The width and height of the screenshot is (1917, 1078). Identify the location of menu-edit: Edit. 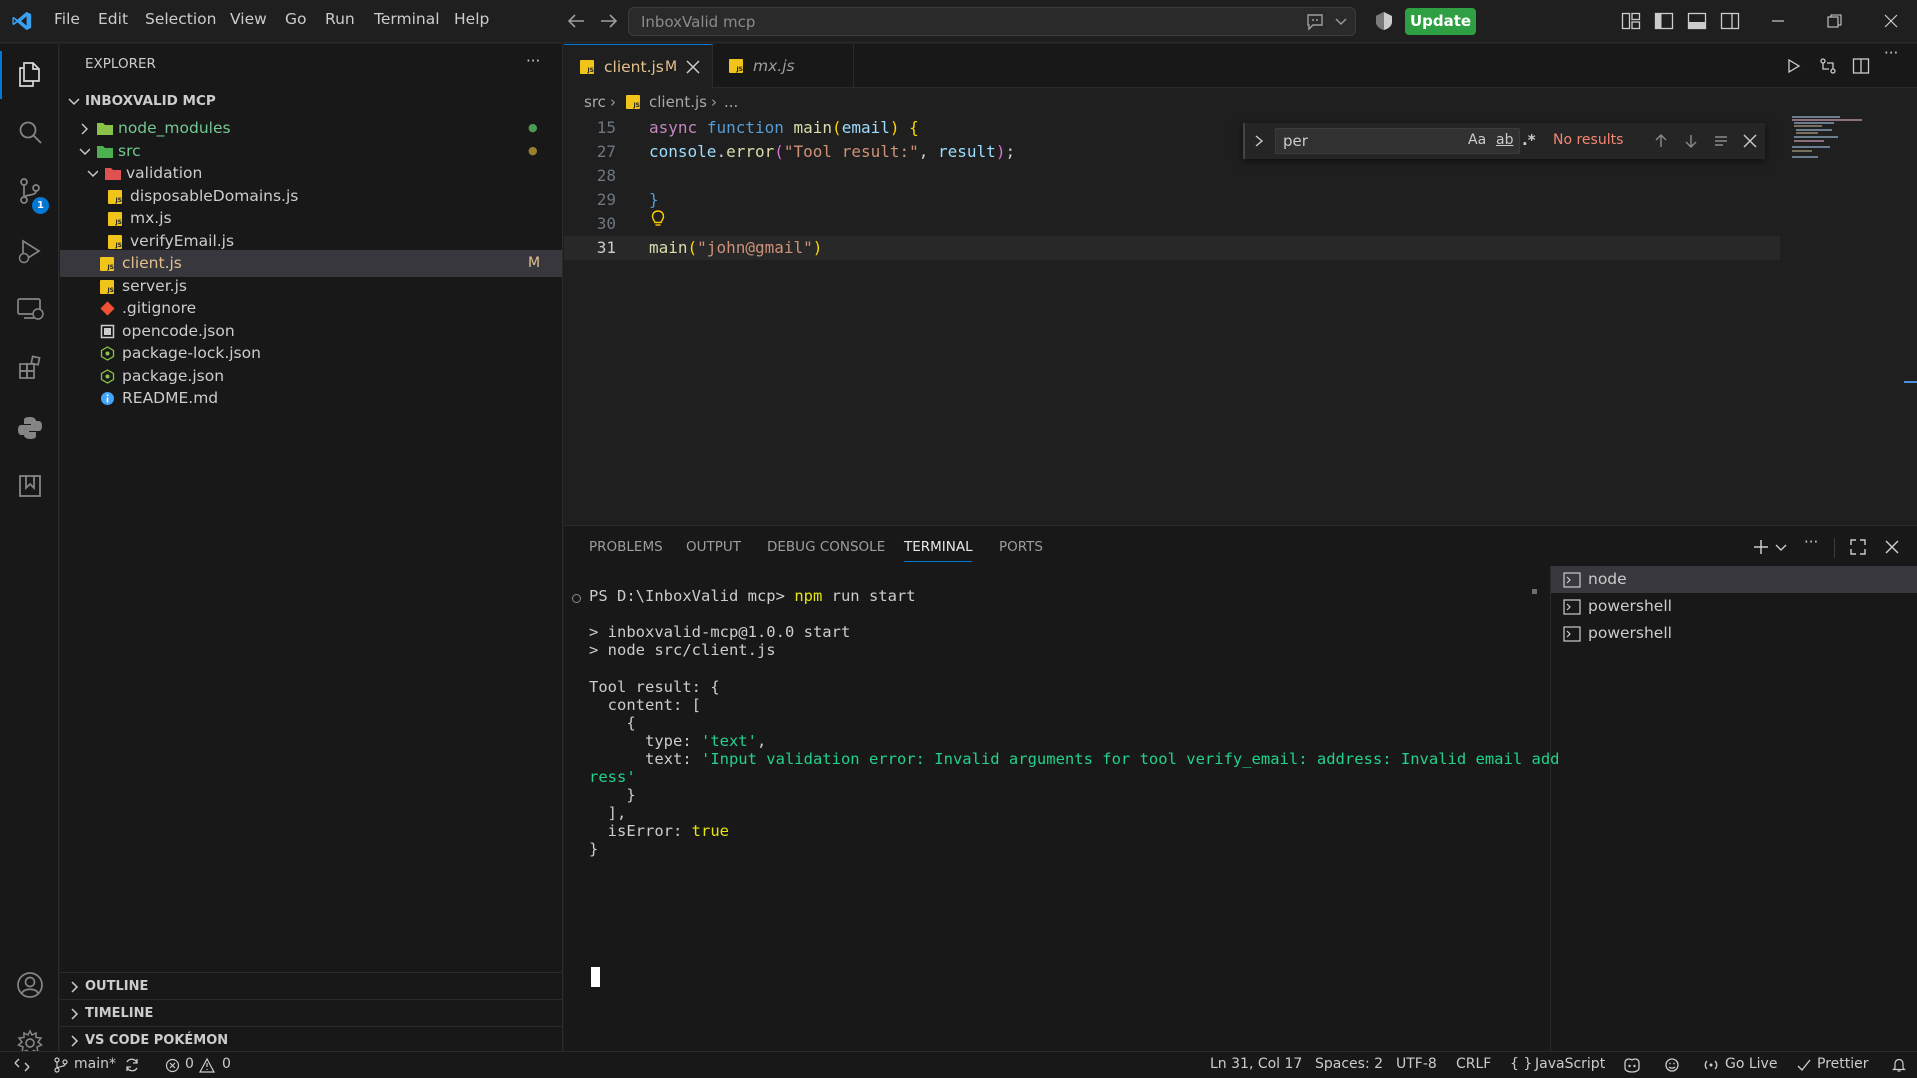
(113, 19).